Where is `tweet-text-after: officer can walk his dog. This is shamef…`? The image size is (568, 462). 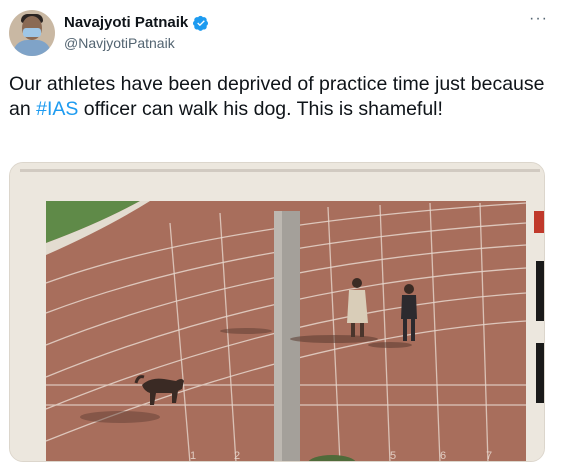 tweet-text-after: officer can walk his dog. This is shamef… is located at coordinates (260, 109).